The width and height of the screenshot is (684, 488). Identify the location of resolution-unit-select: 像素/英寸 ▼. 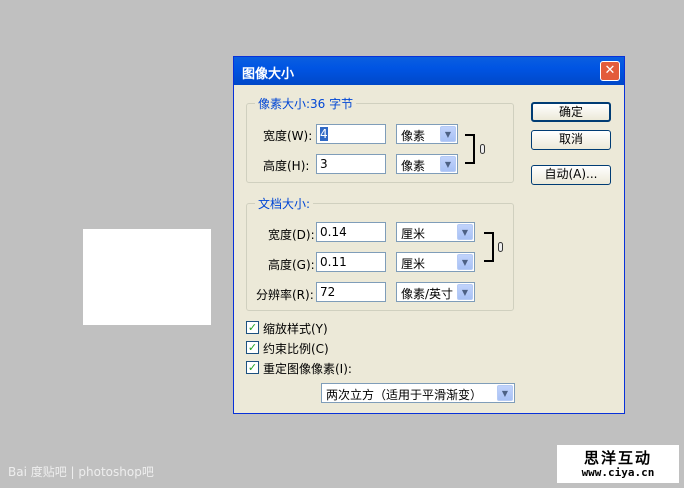
(435, 292).